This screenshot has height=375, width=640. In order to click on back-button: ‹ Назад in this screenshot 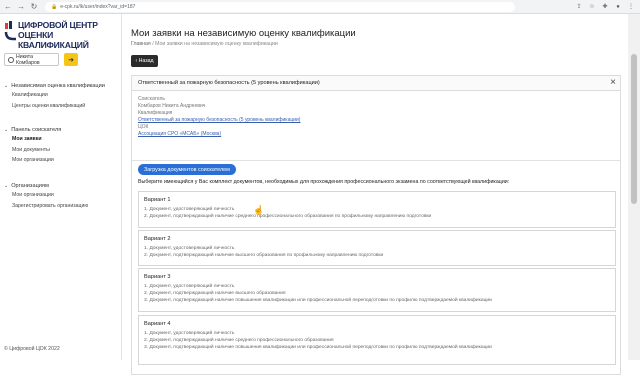, I will do `click(144, 61)`.